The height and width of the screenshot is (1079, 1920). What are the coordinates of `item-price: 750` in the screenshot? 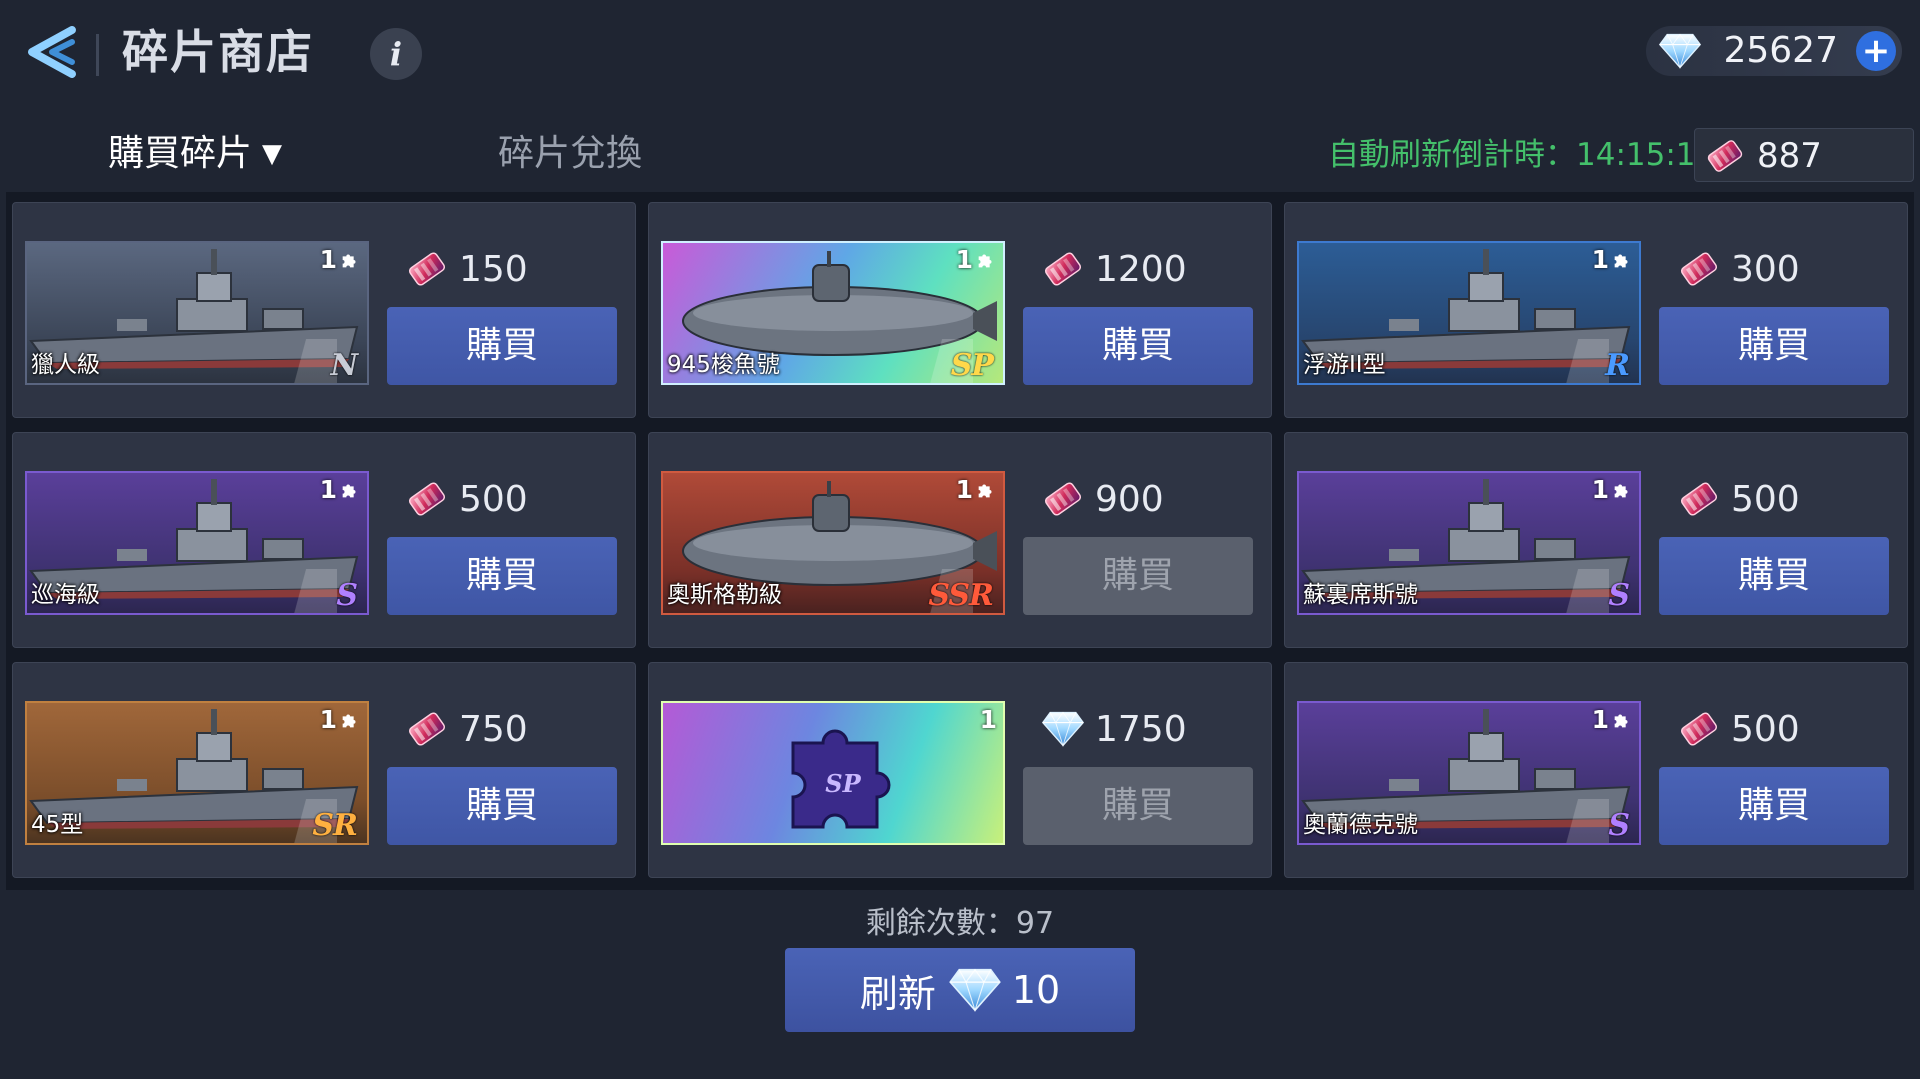 It's located at (466, 729).